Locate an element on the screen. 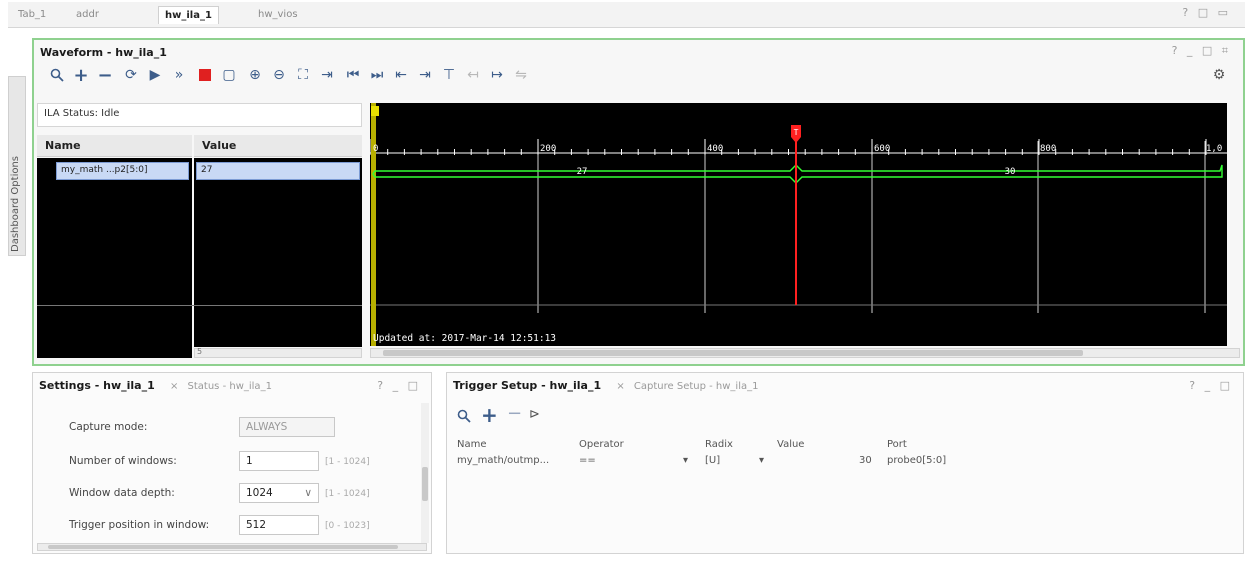 The height and width of the screenshot is (562, 1251). scroll-left-arrow: 5 is located at coordinates (199, 351).